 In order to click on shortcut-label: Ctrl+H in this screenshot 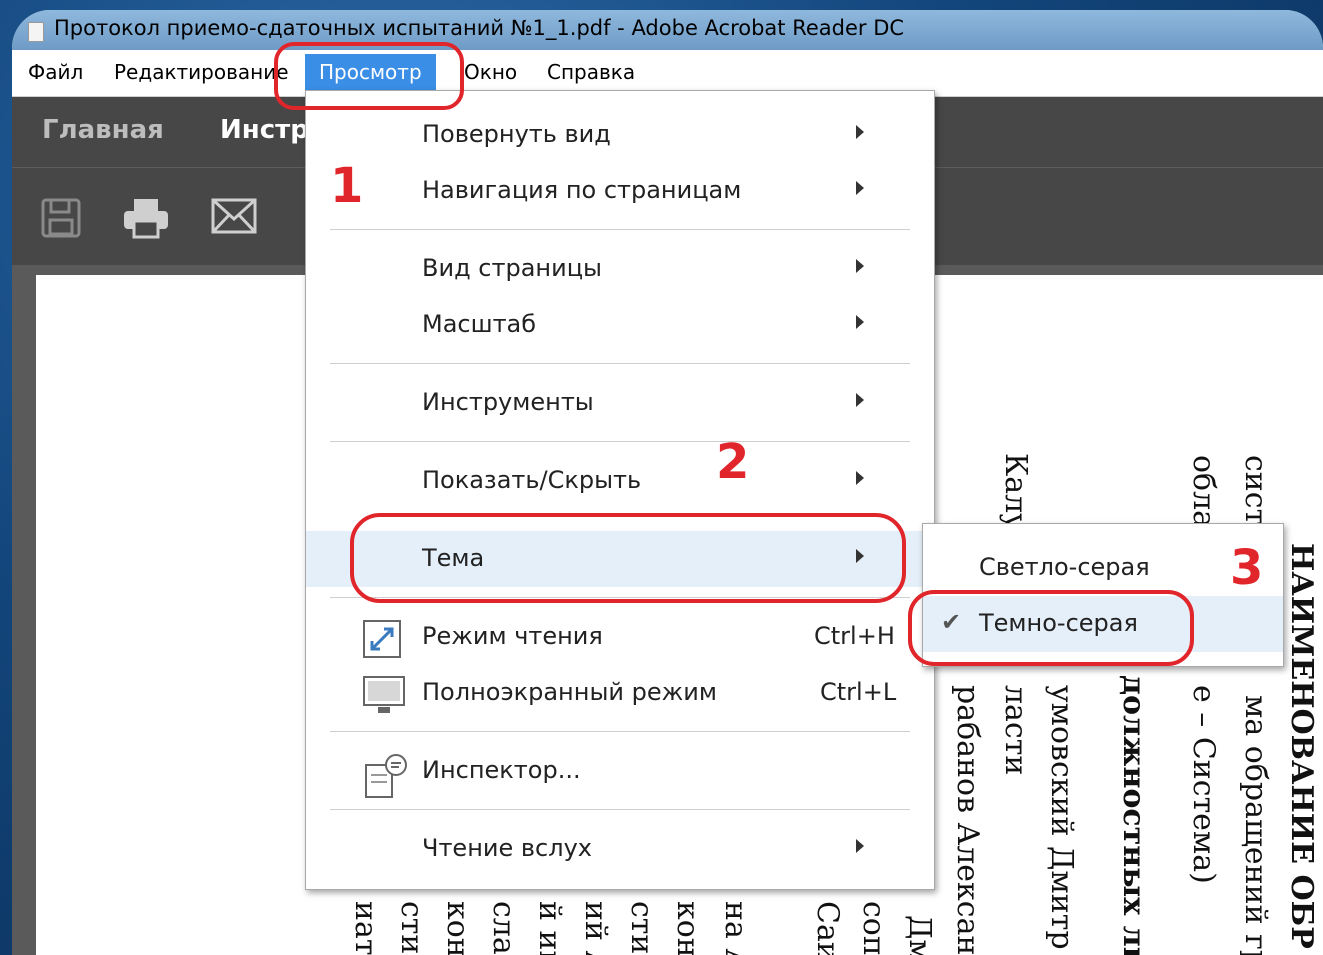, I will do `click(854, 636)`.